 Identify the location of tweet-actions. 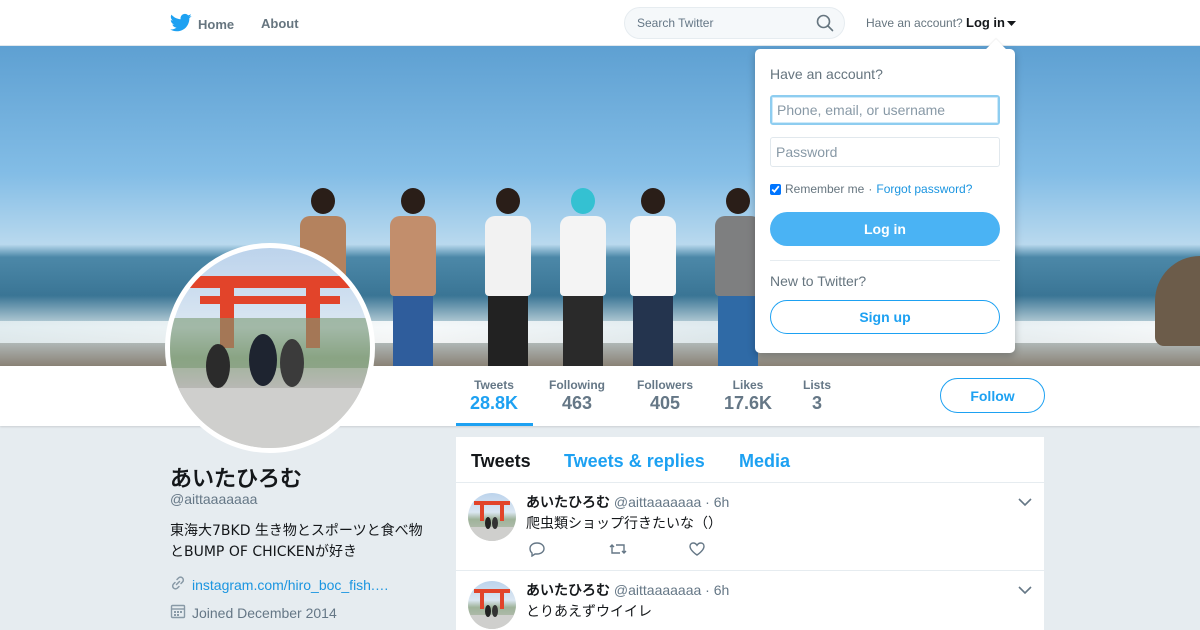
(648, 551).